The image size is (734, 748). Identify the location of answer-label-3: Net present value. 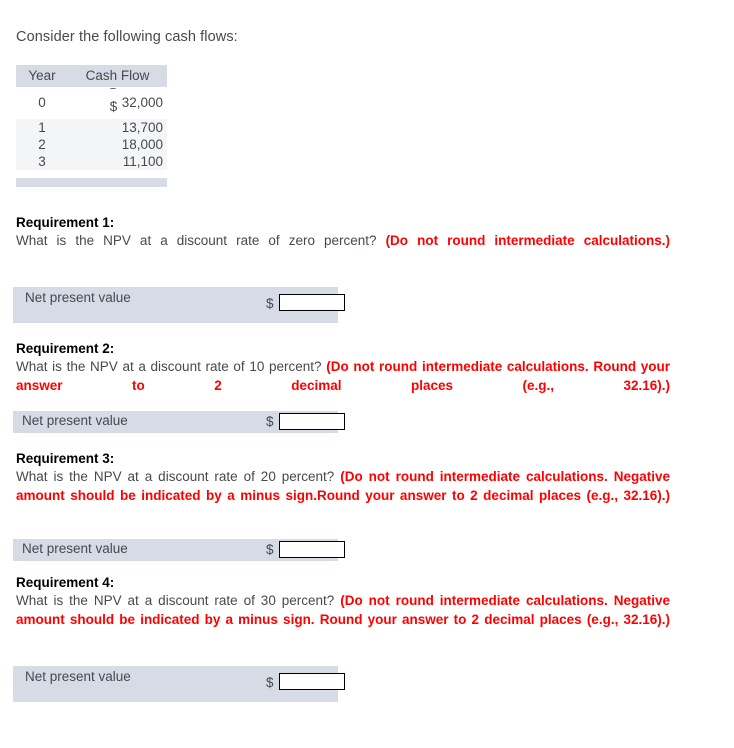
(75, 548).